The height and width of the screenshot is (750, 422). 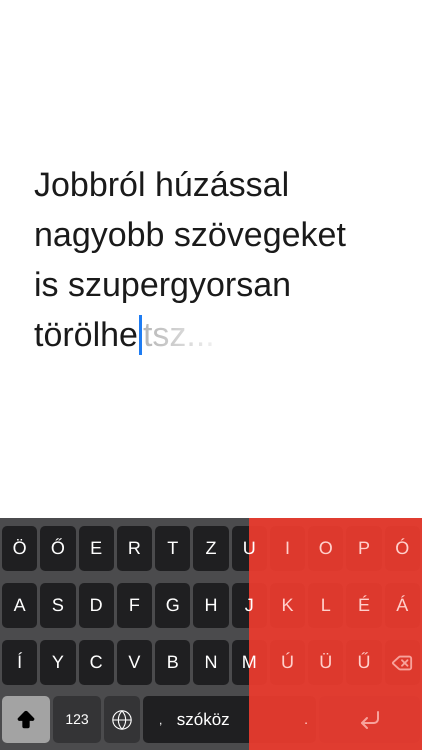 I want to click on key: G, so click(x=172, y=605).